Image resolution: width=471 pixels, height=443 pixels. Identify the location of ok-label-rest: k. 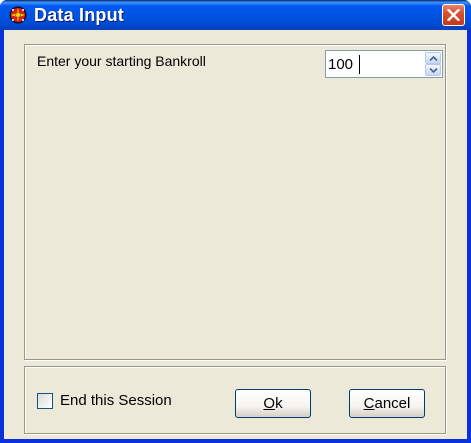
(279, 403).